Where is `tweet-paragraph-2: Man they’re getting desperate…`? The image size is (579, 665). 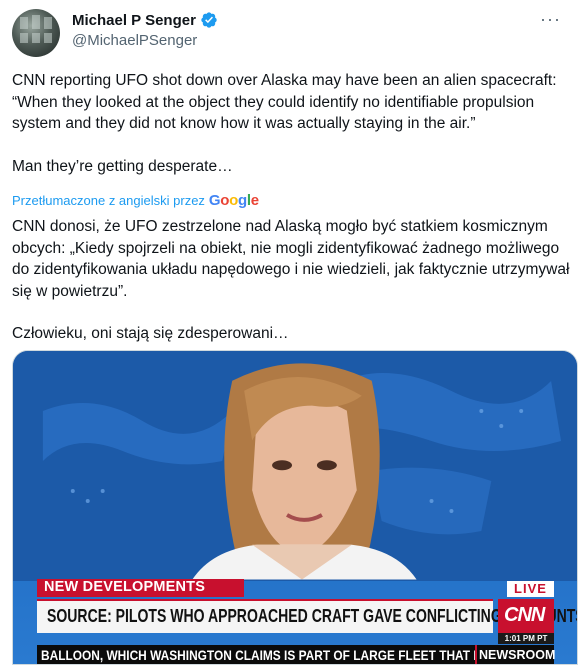
tweet-paragraph-2: Man they’re getting desperate… is located at coordinates (122, 166).